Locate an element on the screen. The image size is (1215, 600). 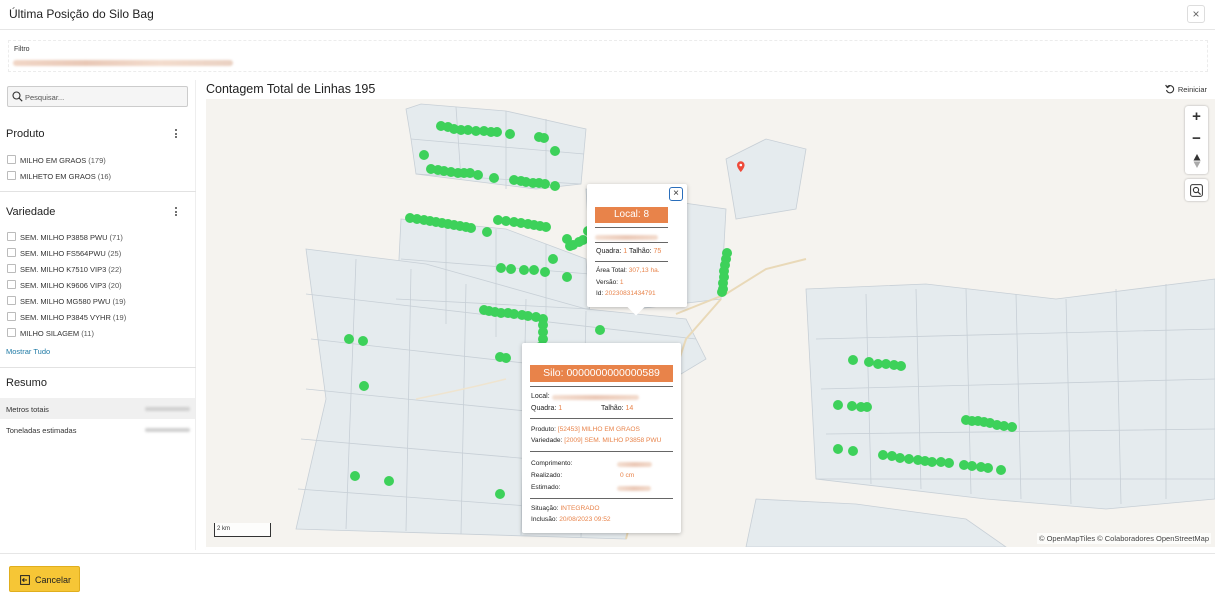
popup-close-button: × is located at coordinates (676, 194).